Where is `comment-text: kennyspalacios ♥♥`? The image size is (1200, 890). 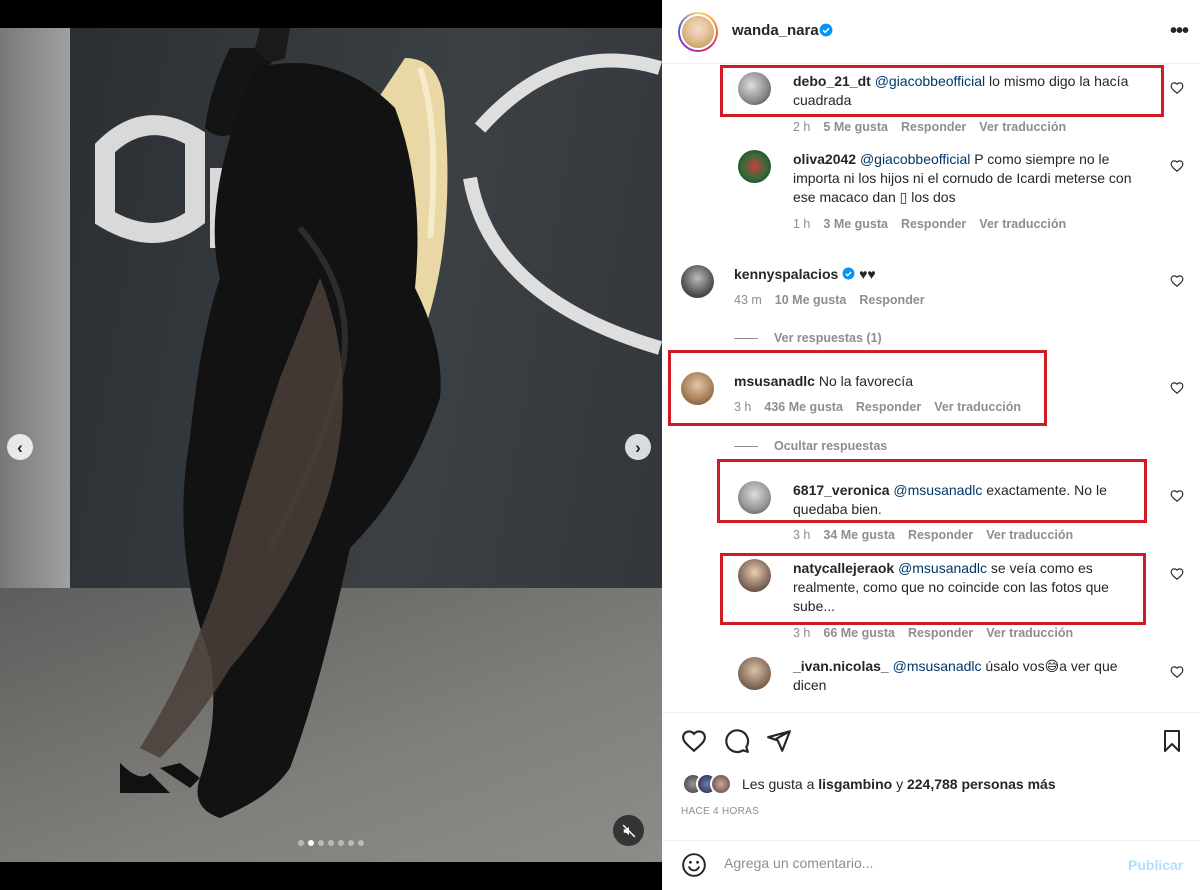
comment-text: kennyspalacios ♥♥ is located at coordinates (934, 274).